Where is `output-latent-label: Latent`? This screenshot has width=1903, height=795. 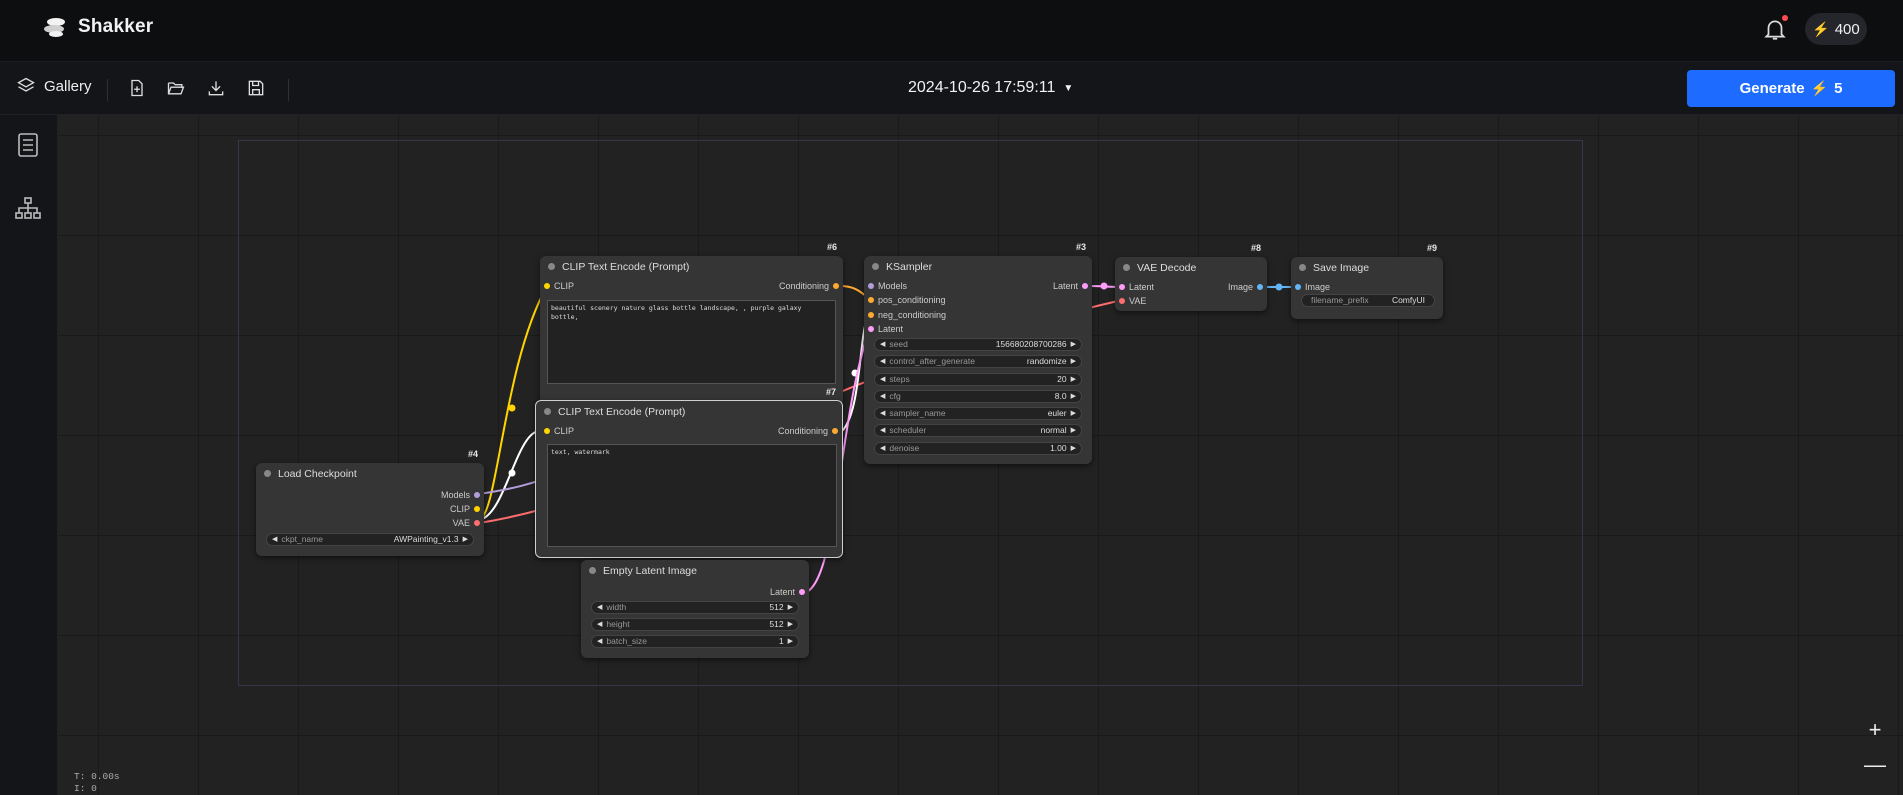 output-latent-label: Latent is located at coordinates (1065, 286).